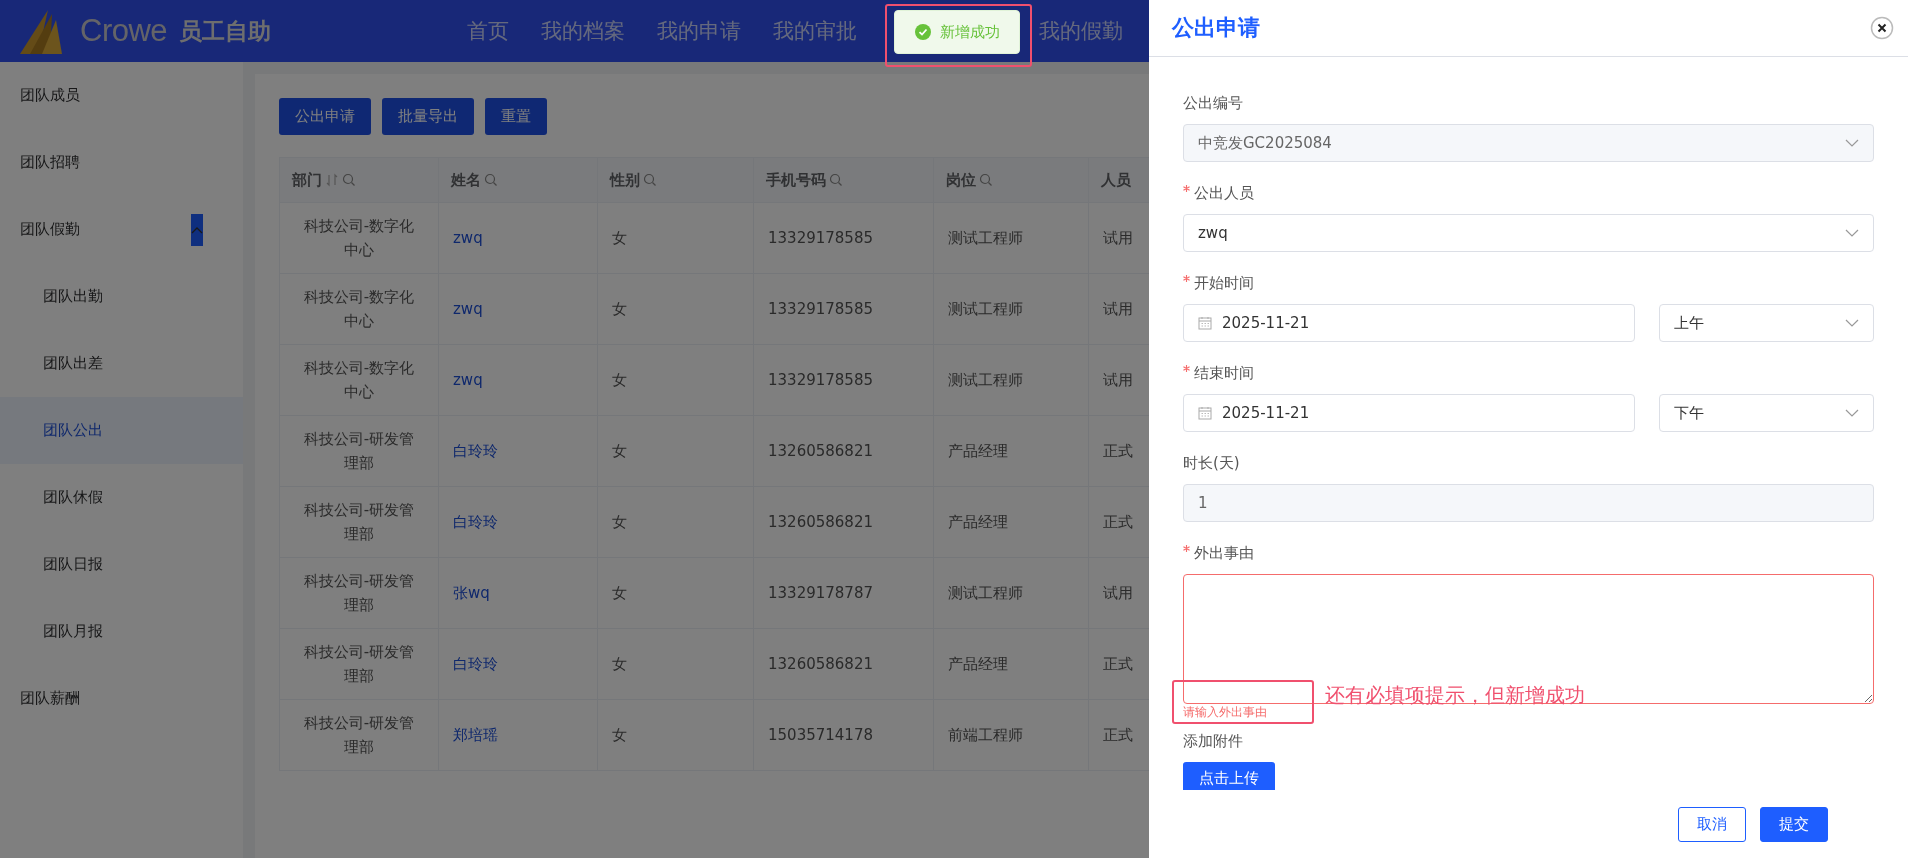 The height and width of the screenshot is (858, 1908). Describe the element at coordinates (1229, 776) in the screenshot. I see `upload-button: 点击上传` at that location.